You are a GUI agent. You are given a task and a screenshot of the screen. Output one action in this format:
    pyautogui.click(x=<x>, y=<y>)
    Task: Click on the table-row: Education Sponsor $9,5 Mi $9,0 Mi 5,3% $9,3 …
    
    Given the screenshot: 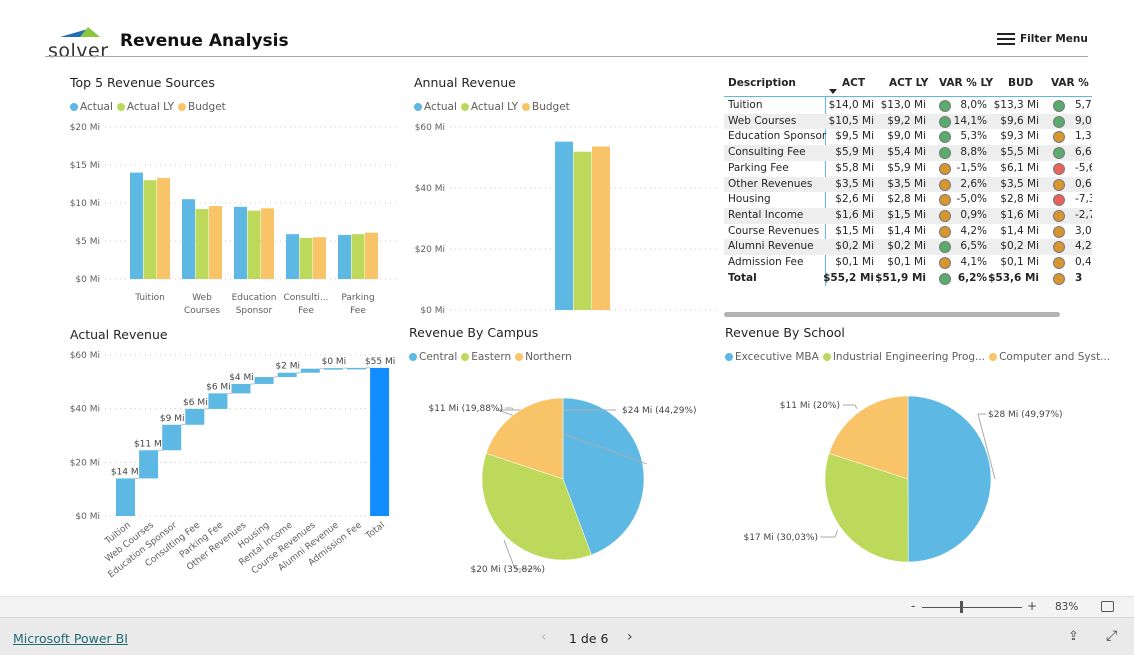 What is the action you would take?
    pyautogui.click(x=908, y=137)
    